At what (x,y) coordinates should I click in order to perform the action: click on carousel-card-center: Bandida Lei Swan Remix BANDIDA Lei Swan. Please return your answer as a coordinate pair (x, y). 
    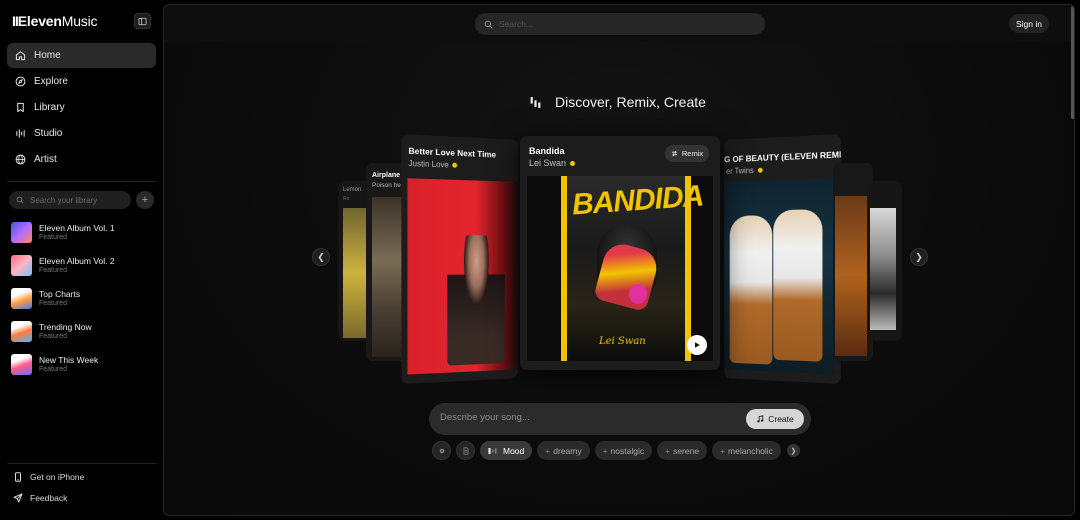
    Looking at the image, I should click on (620, 253).